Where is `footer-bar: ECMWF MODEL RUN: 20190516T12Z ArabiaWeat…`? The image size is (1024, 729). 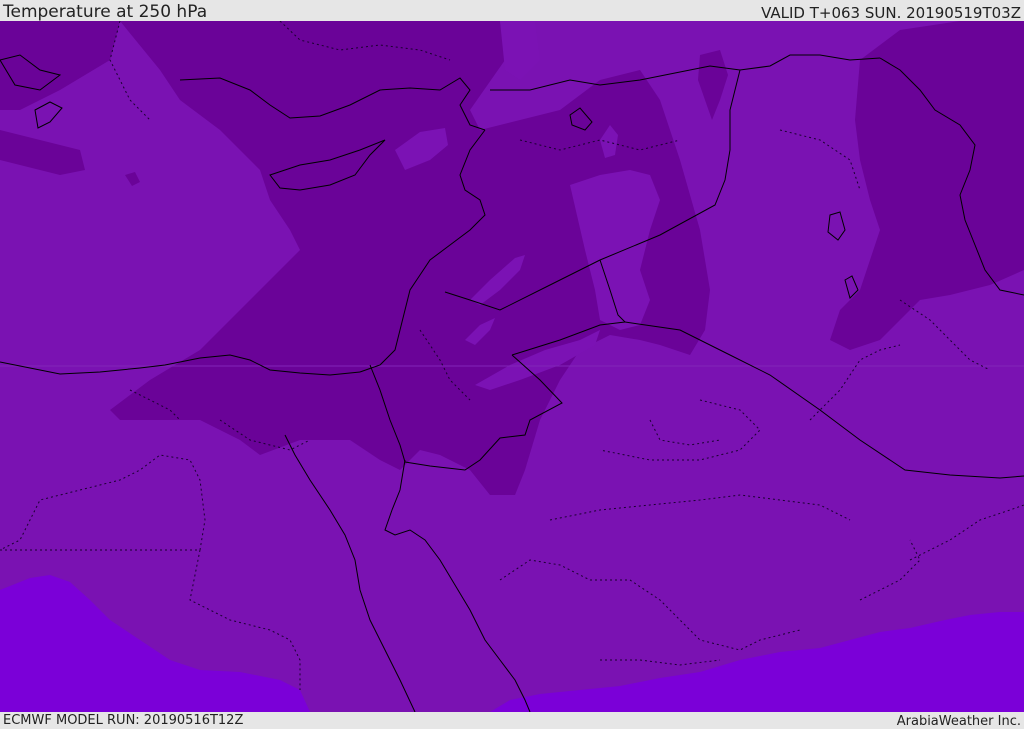 footer-bar: ECMWF MODEL RUN: 20190516T12Z ArabiaWeat… is located at coordinates (512, 720).